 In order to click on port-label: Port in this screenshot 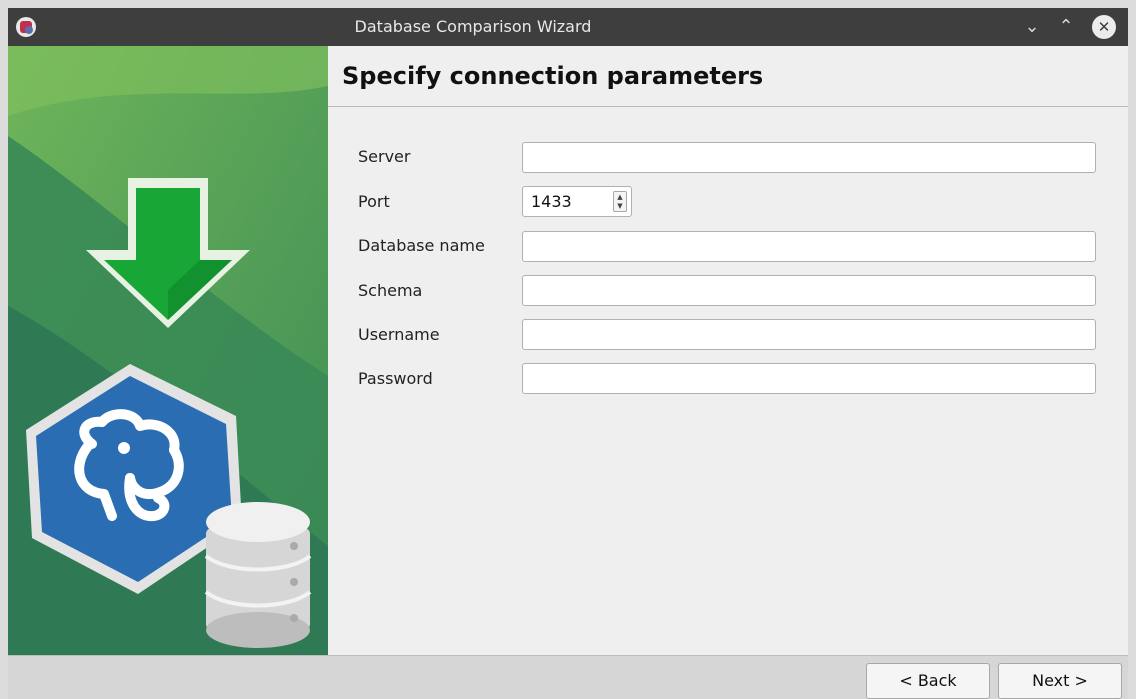, I will do `click(374, 201)`.